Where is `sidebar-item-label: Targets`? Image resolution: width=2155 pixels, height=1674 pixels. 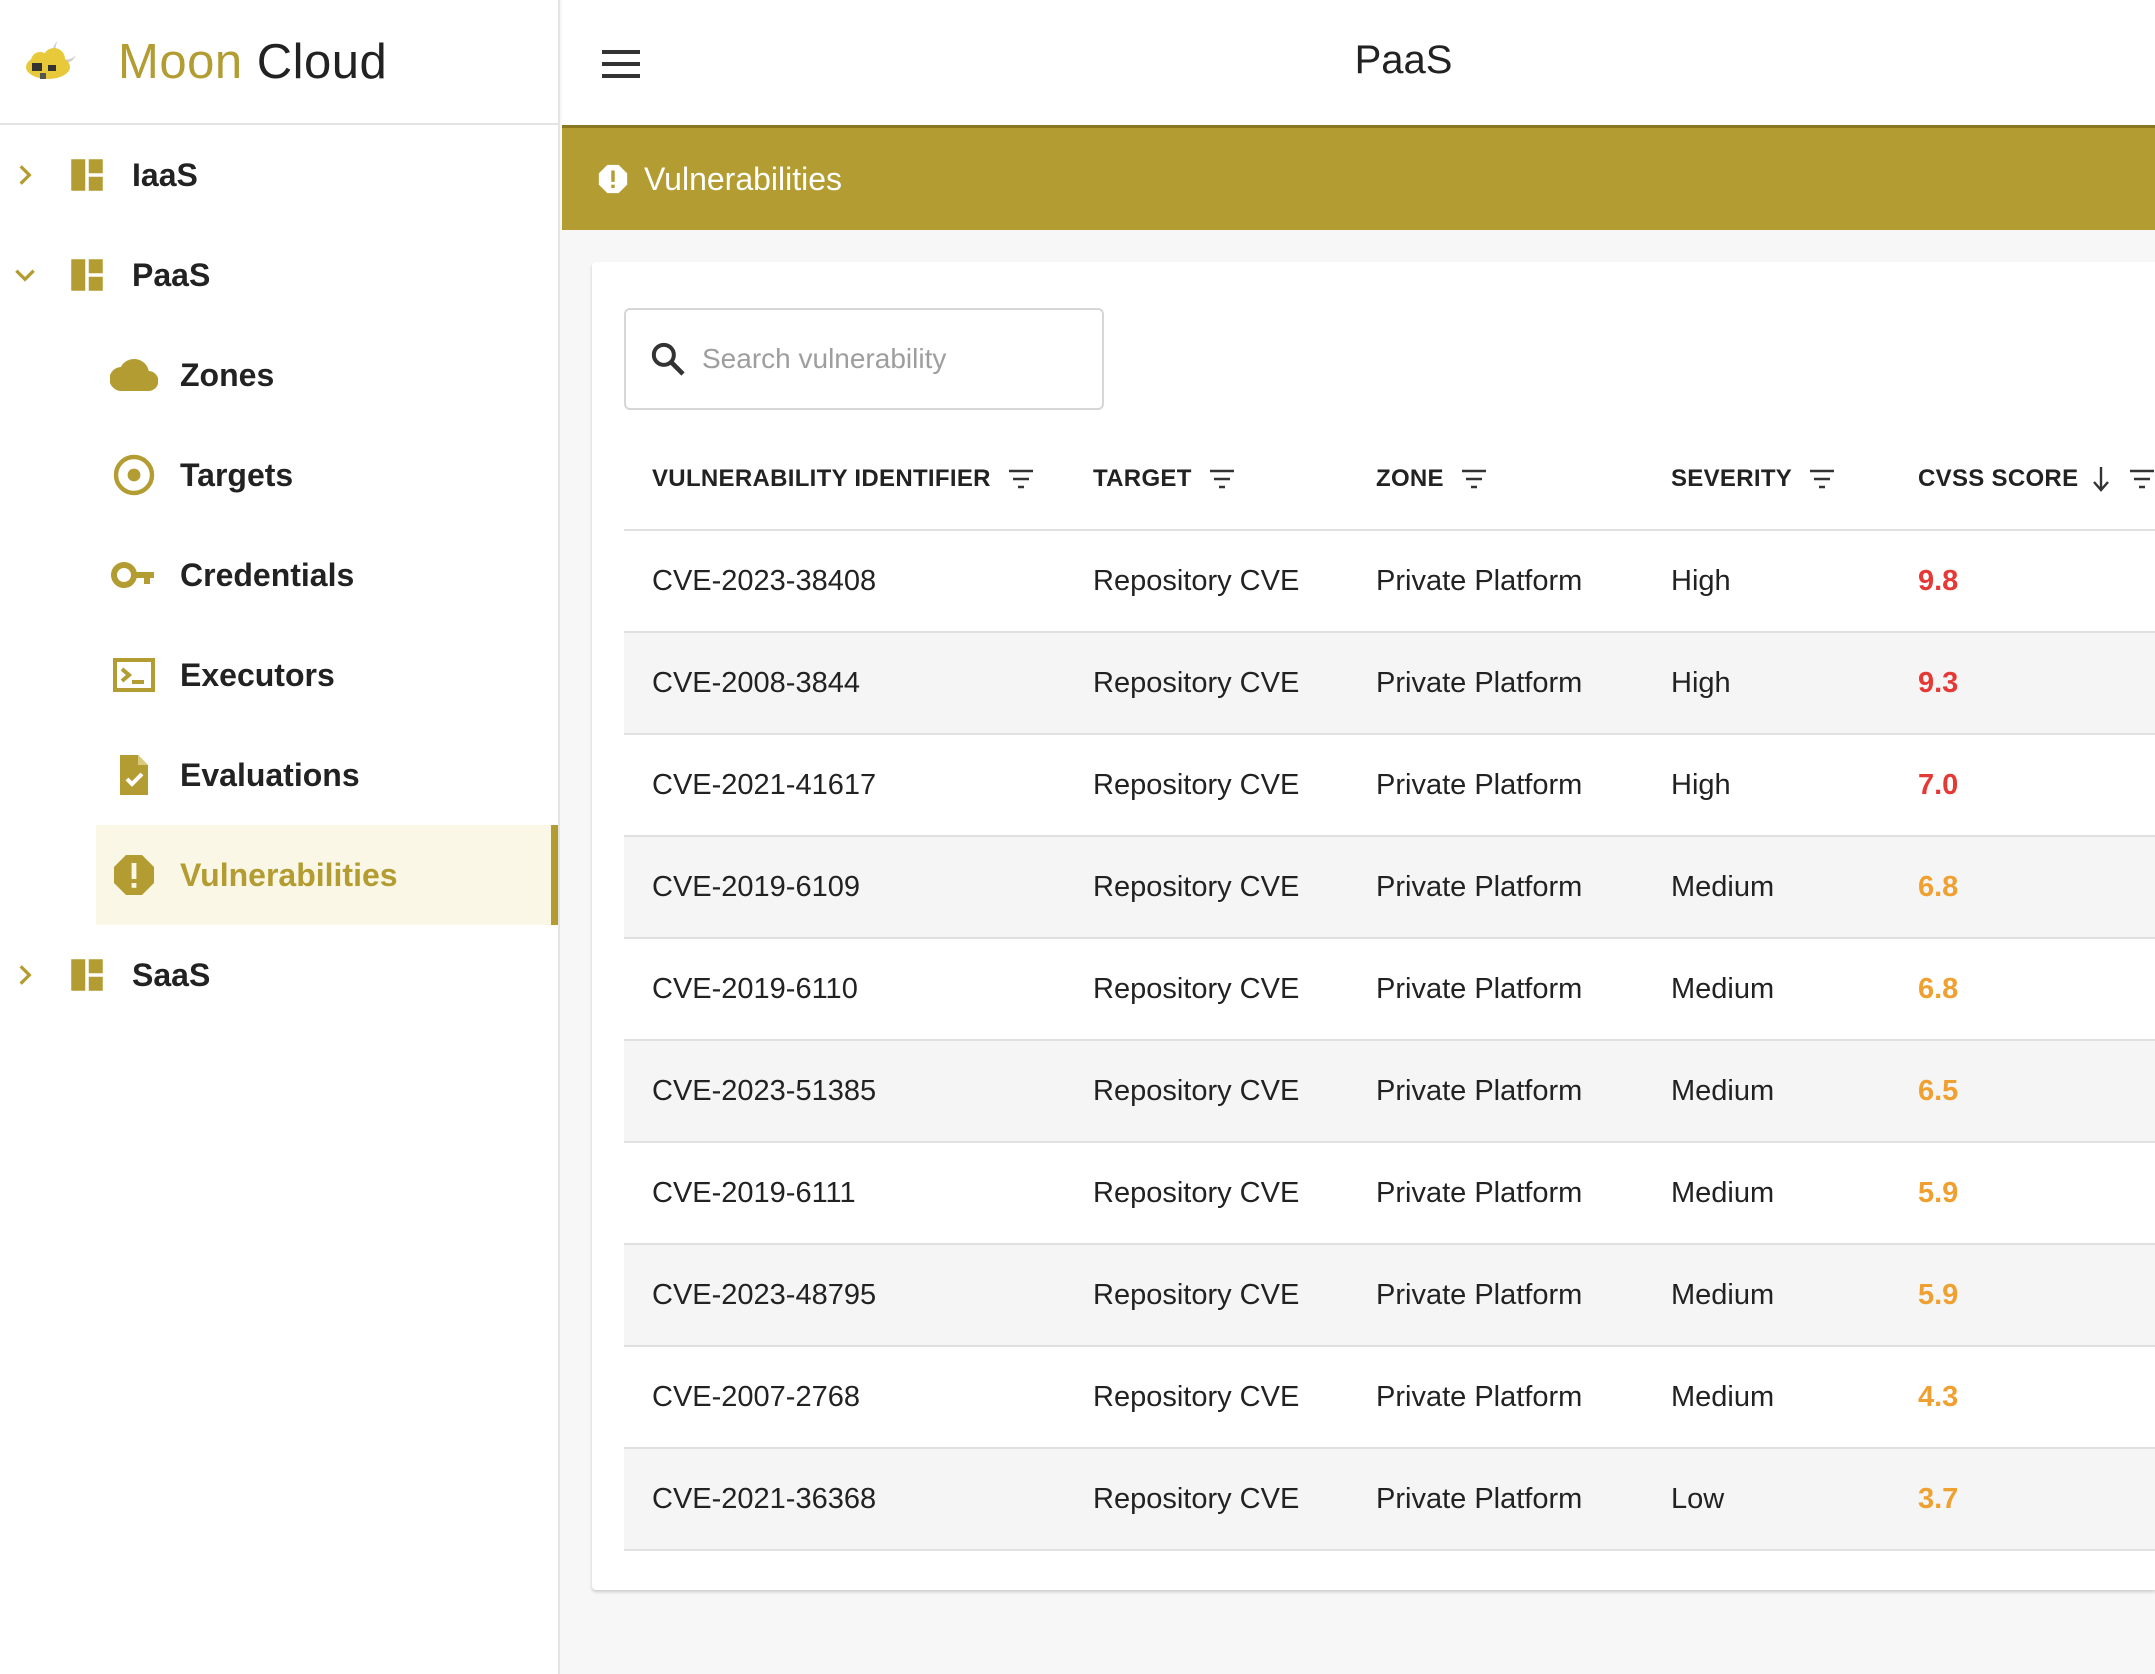 sidebar-item-label: Targets is located at coordinates (237, 474).